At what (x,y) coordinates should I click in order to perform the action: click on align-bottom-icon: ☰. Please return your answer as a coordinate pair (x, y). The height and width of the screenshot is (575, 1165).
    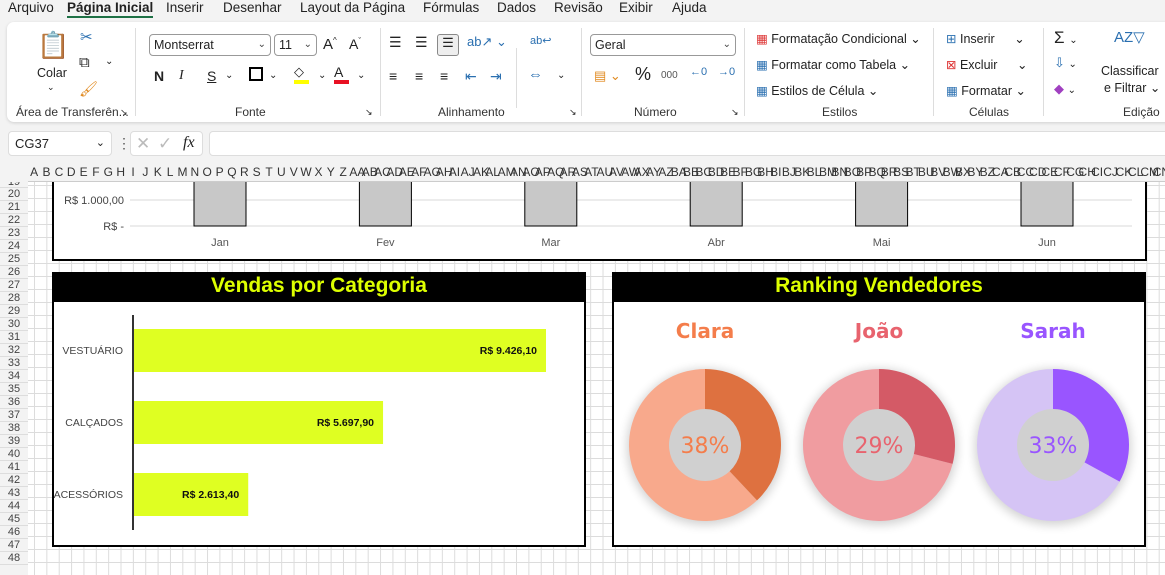
    Looking at the image, I should click on (448, 45).